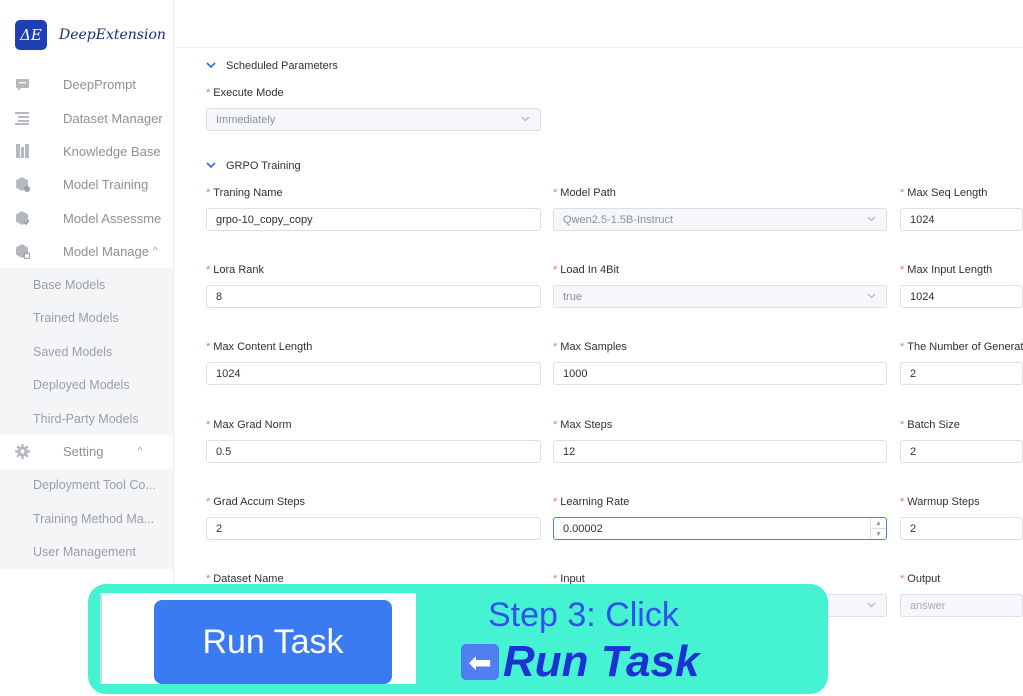  I want to click on sidebar-item-model-training: Model Training, so click(86, 184).